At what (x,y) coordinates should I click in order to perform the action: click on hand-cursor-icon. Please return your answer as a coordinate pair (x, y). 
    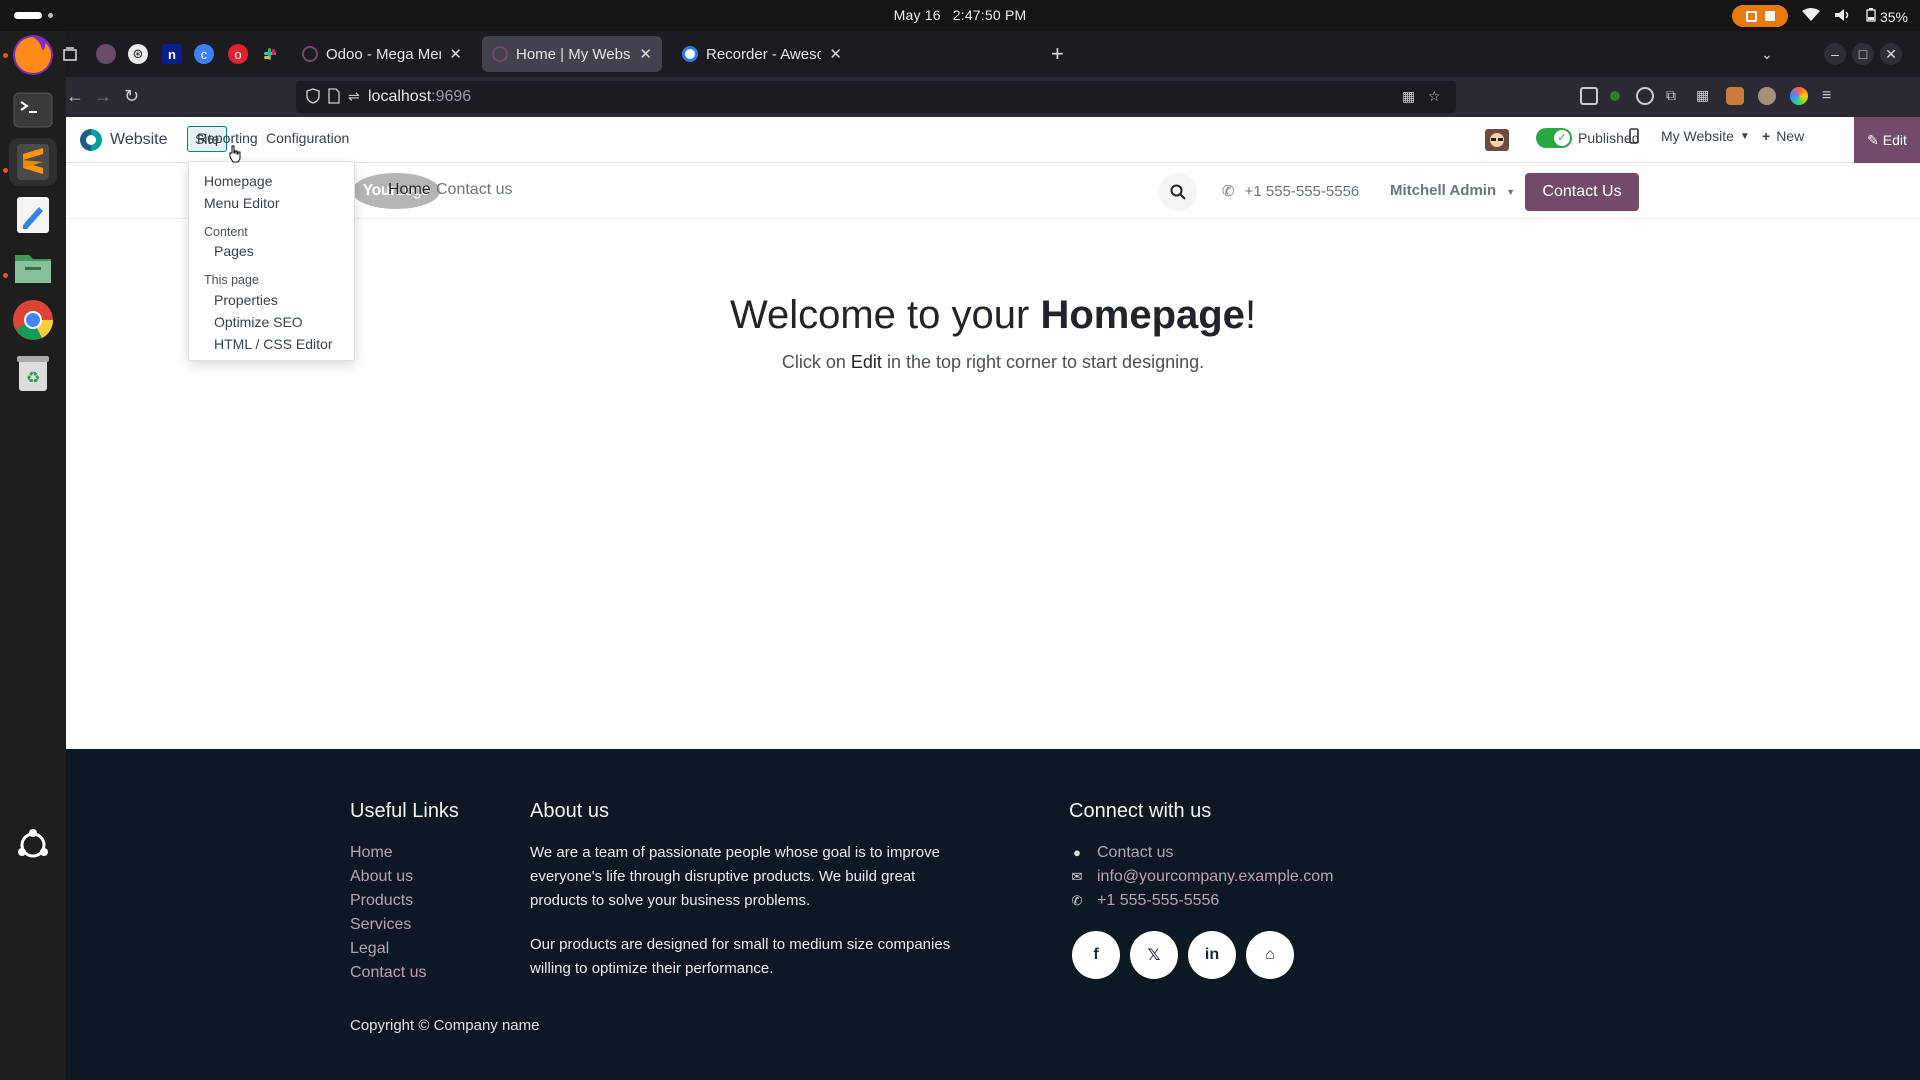
    Looking at the image, I should click on (235, 154).